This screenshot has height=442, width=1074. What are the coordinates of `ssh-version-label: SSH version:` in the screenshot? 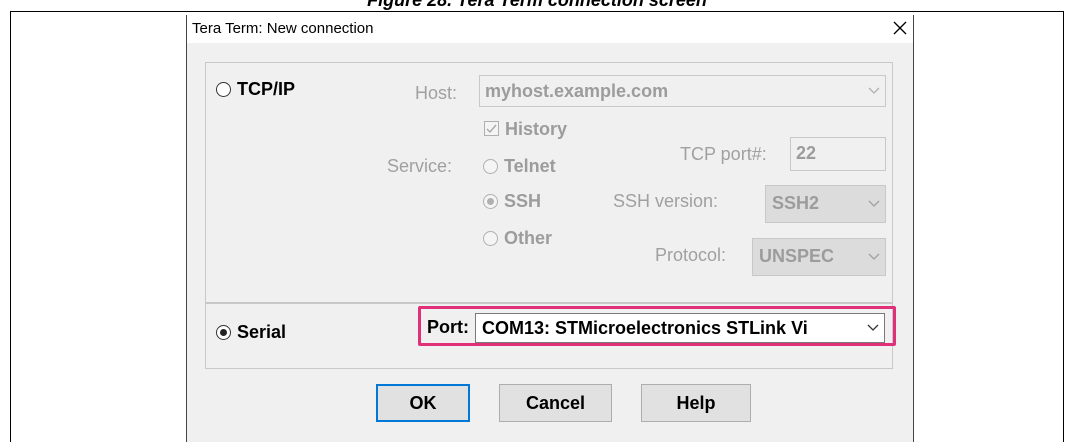 It's located at (666, 201).